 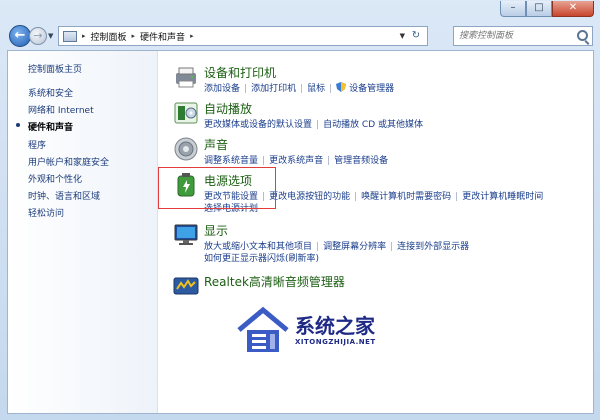 I want to click on maximize-button: □, so click(x=539, y=9).